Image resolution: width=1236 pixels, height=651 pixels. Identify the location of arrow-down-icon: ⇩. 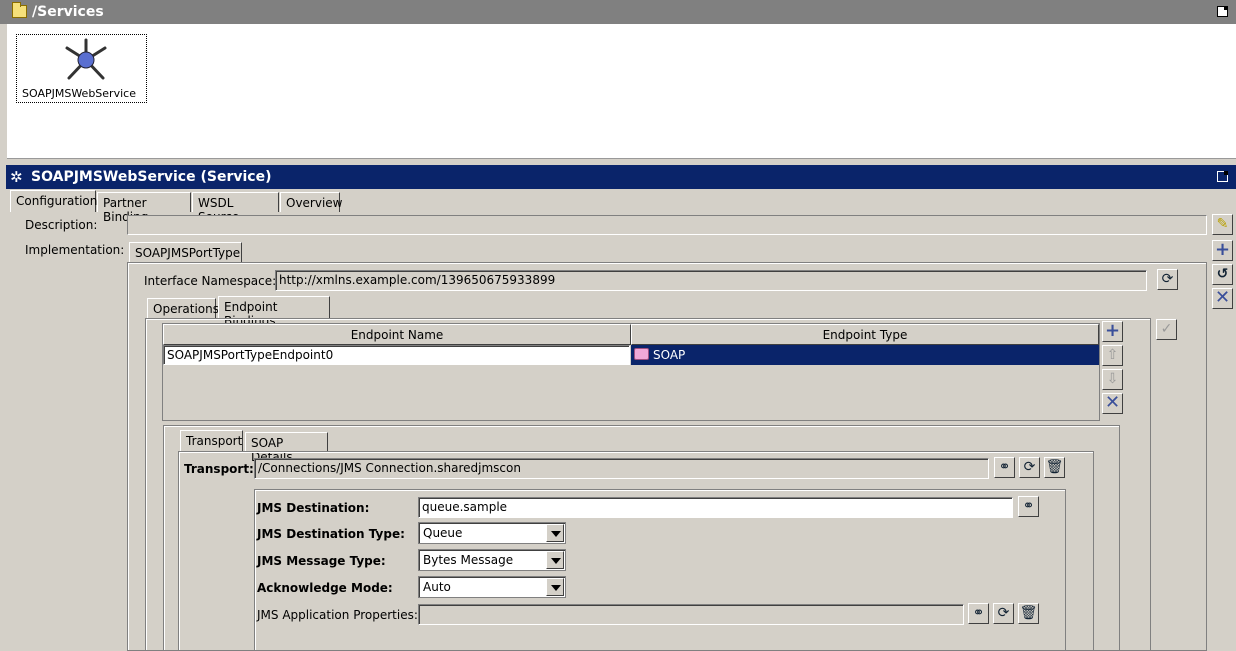
(1112, 379).